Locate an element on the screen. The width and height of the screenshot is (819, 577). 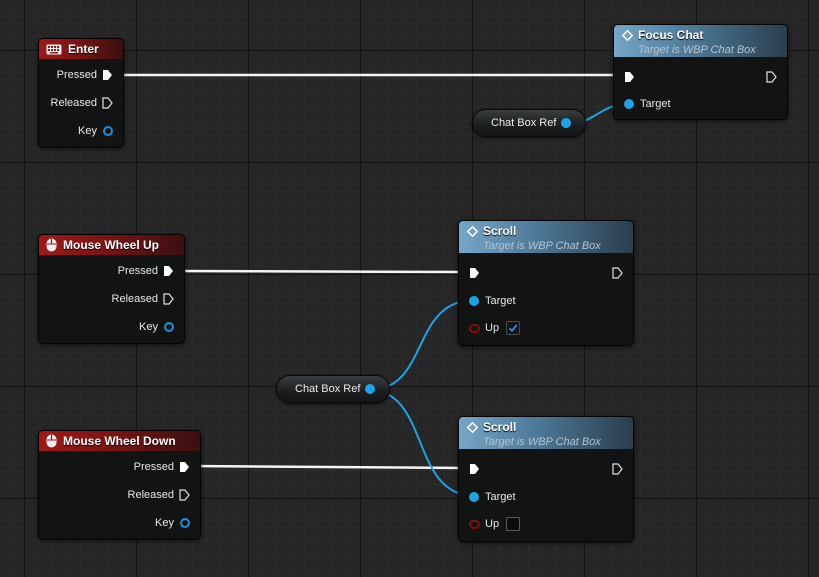
node-title: Focus Chat is located at coordinates (671, 35).